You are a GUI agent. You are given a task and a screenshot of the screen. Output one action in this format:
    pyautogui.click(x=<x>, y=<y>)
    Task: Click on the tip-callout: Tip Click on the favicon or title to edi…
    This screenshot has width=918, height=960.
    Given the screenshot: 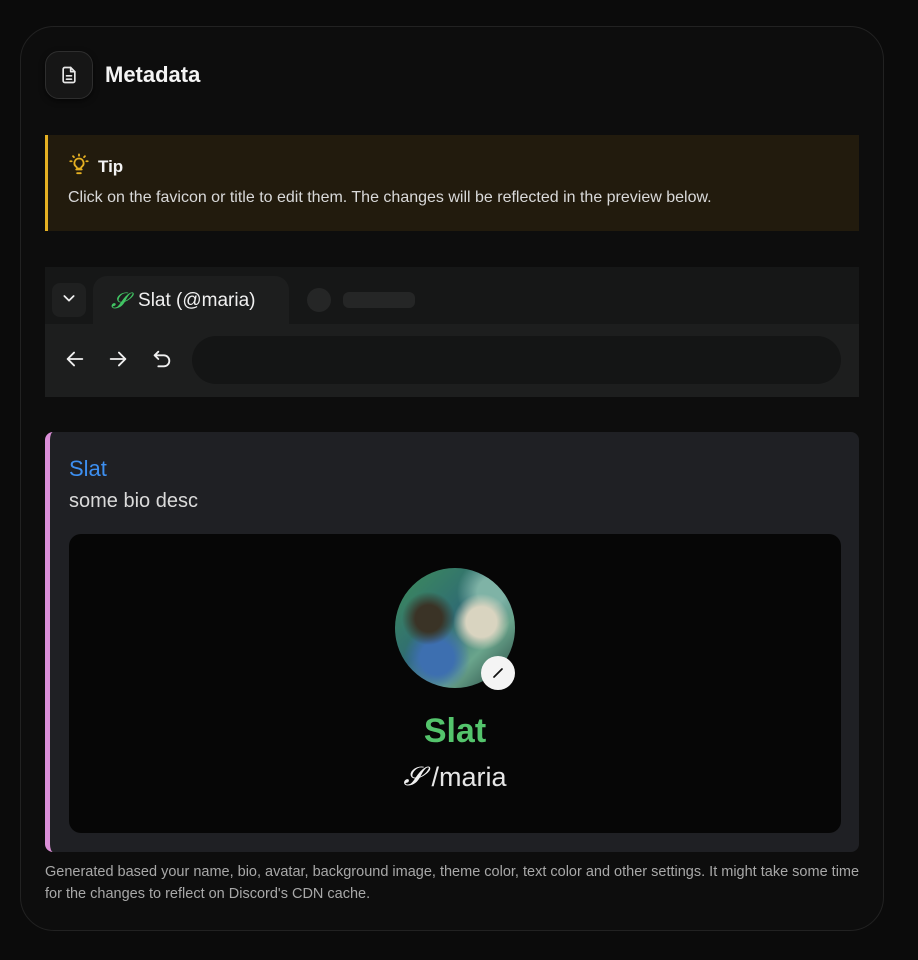 What is the action you would take?
    pyautogui.click(x=452, y=183)
    